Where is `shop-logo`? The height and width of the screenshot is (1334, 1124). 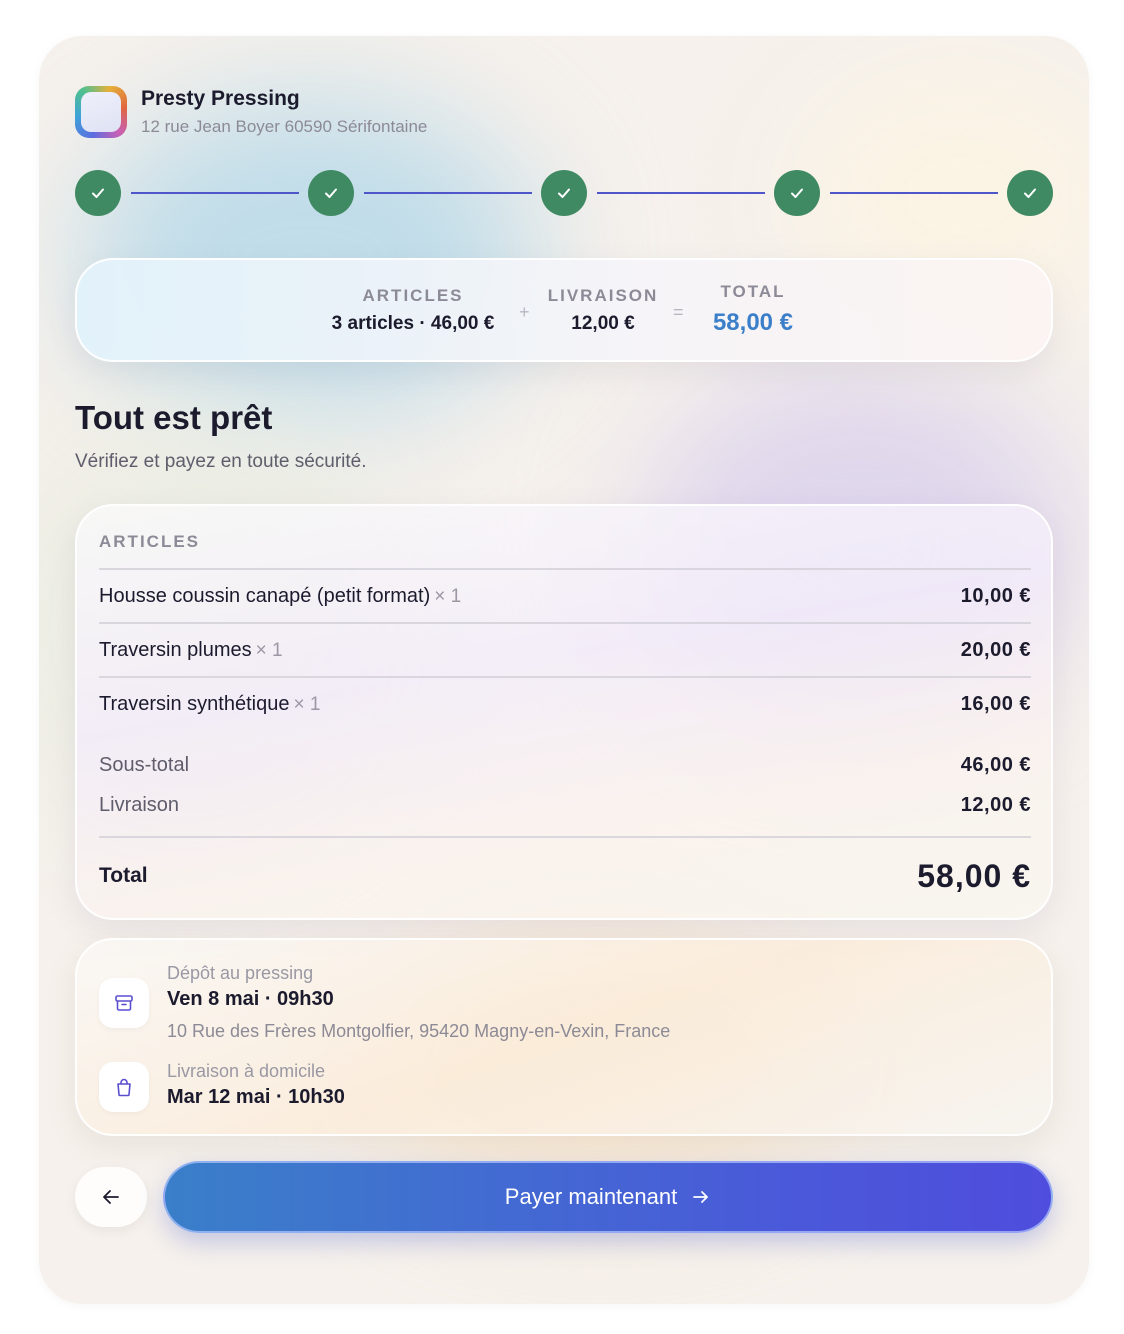 shop-logo is located at coordinates (101, 112).